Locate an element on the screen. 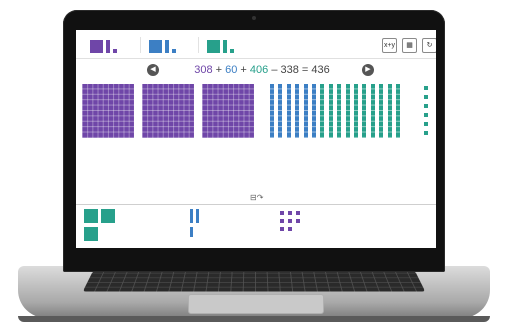 The height and width of the screenshot is (326, 508). refresh-icon: ↻ is located at coordinates (429, 45).